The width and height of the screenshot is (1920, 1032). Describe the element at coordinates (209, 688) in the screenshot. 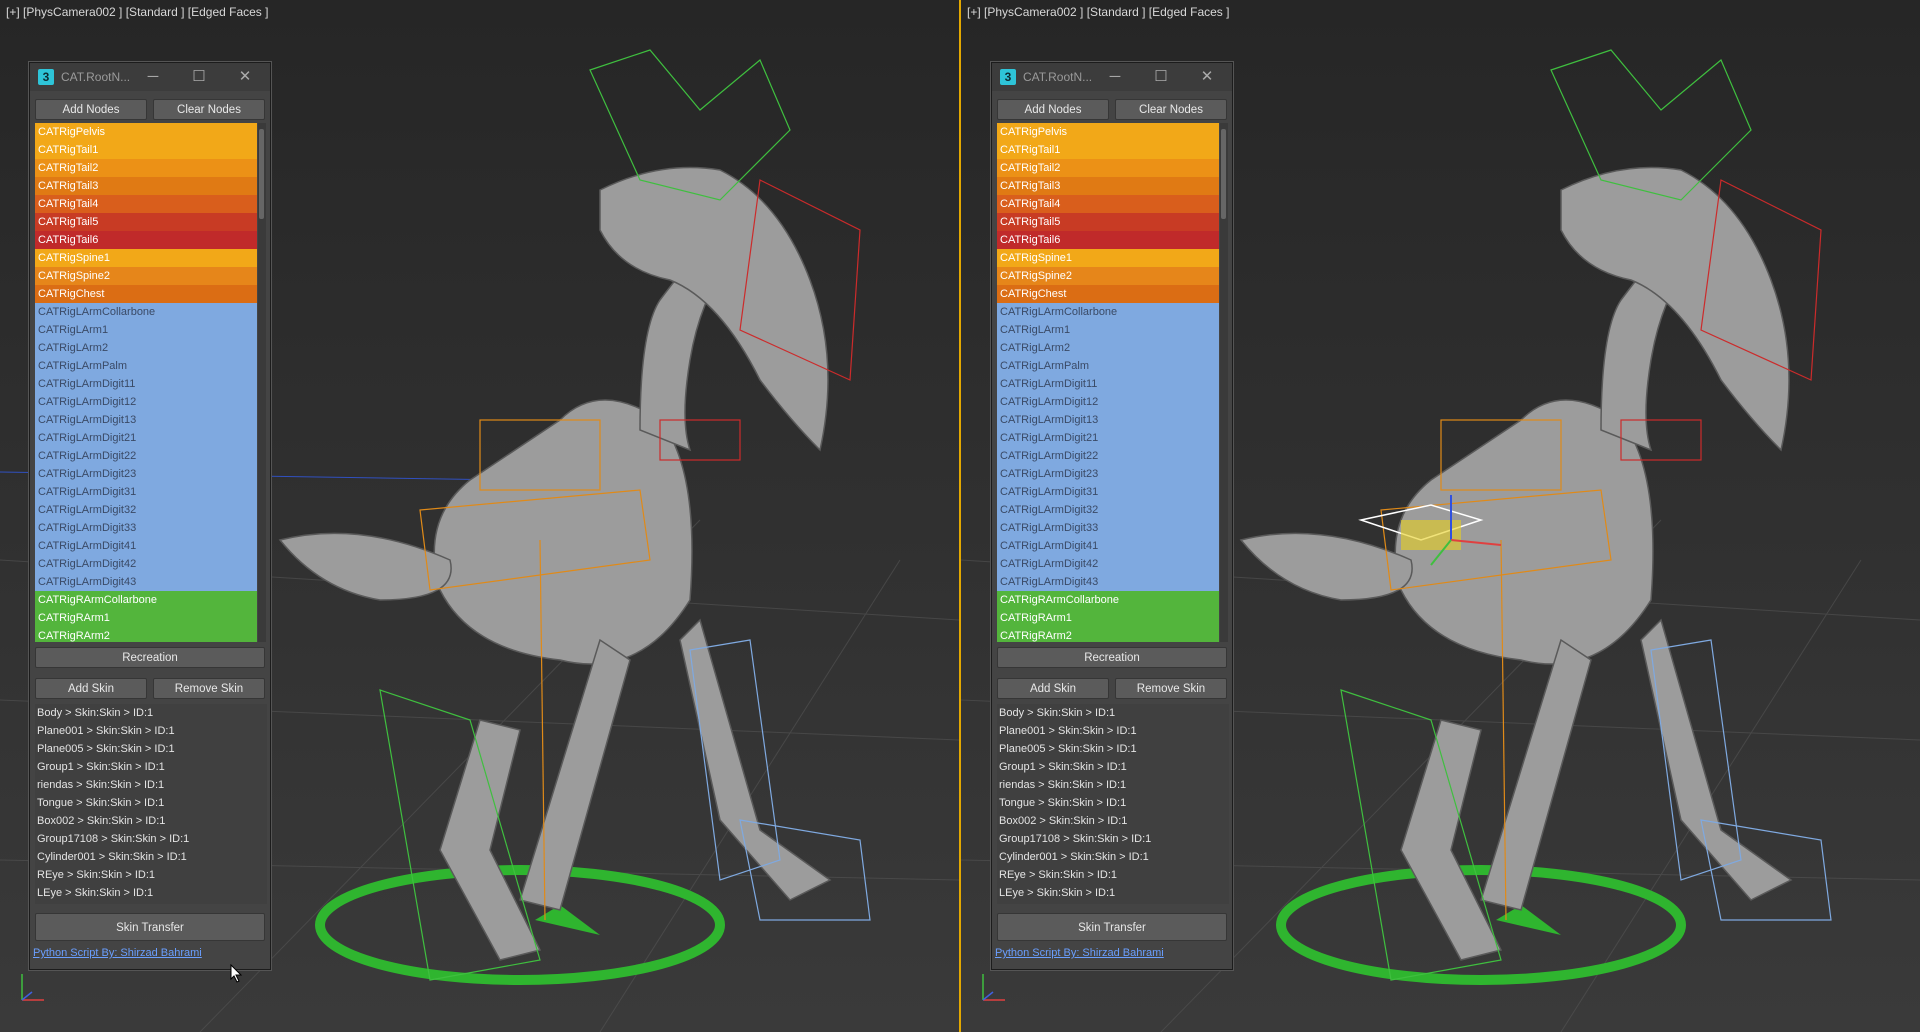

I see `remove-skin-button: Remove Skin` at that location.